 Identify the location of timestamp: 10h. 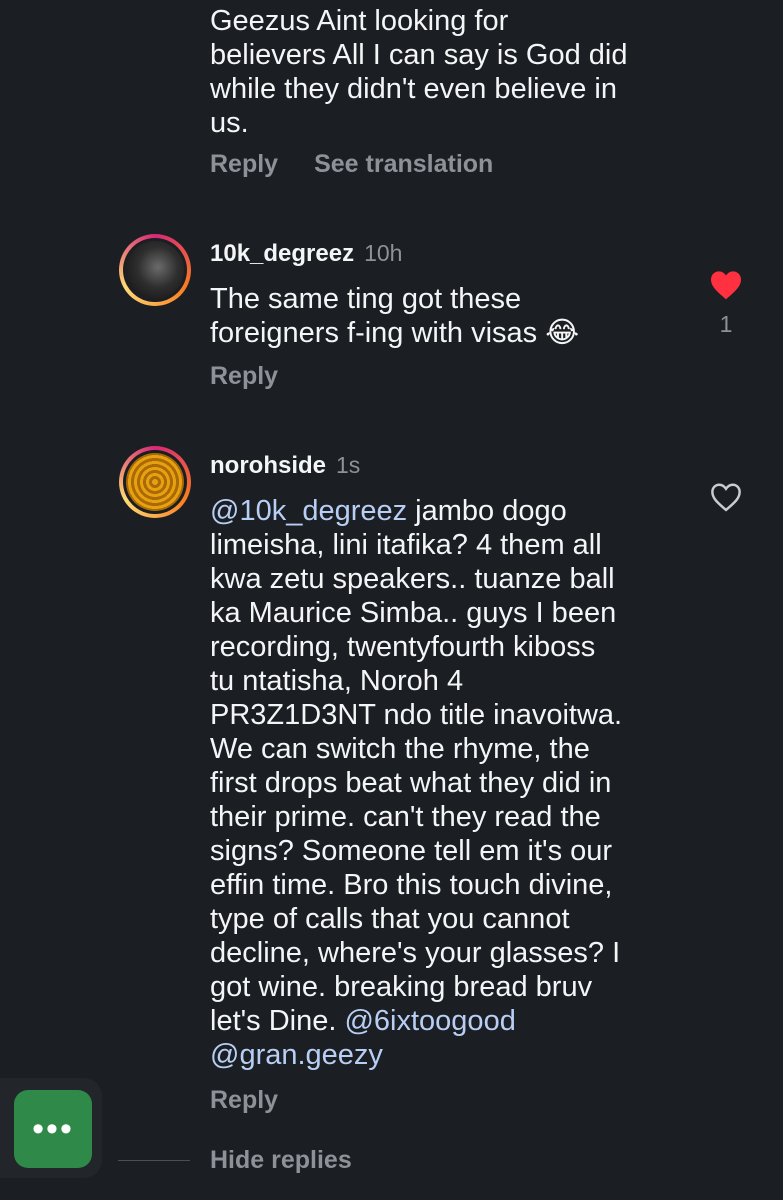
(383, 253).